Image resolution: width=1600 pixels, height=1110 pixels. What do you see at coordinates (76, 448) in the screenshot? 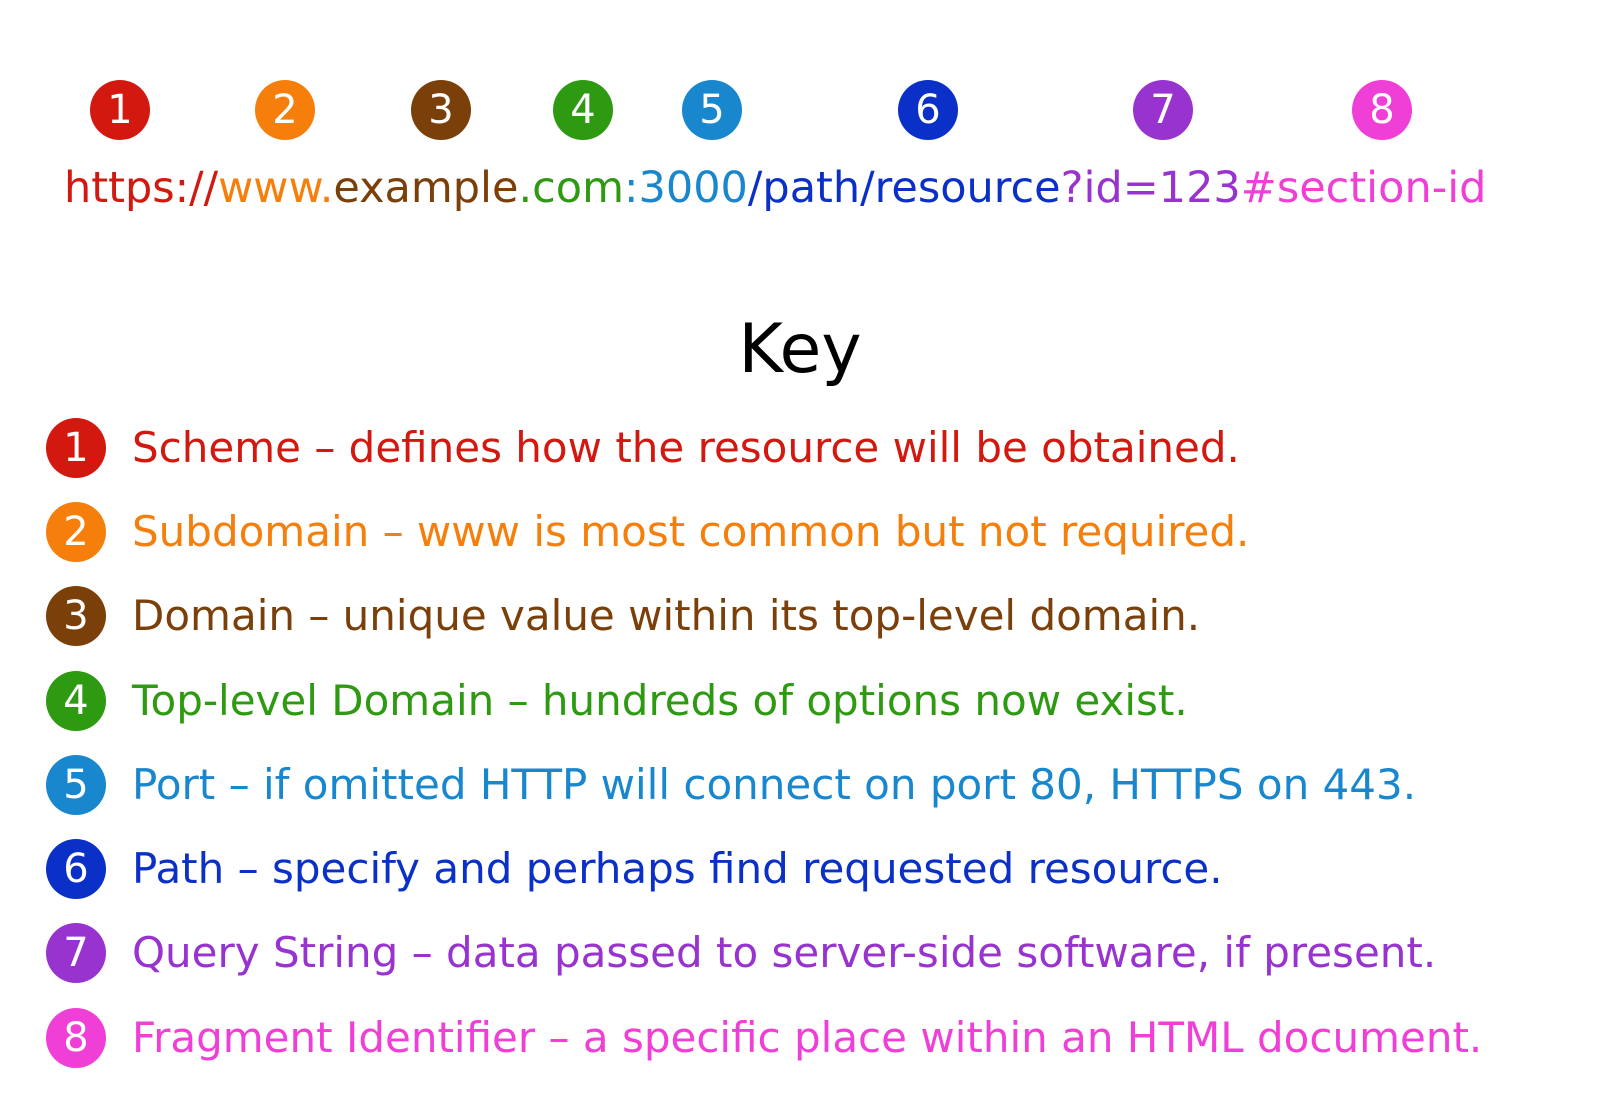
I see `key-badge-1: 1` at bounding box center [76, 448].